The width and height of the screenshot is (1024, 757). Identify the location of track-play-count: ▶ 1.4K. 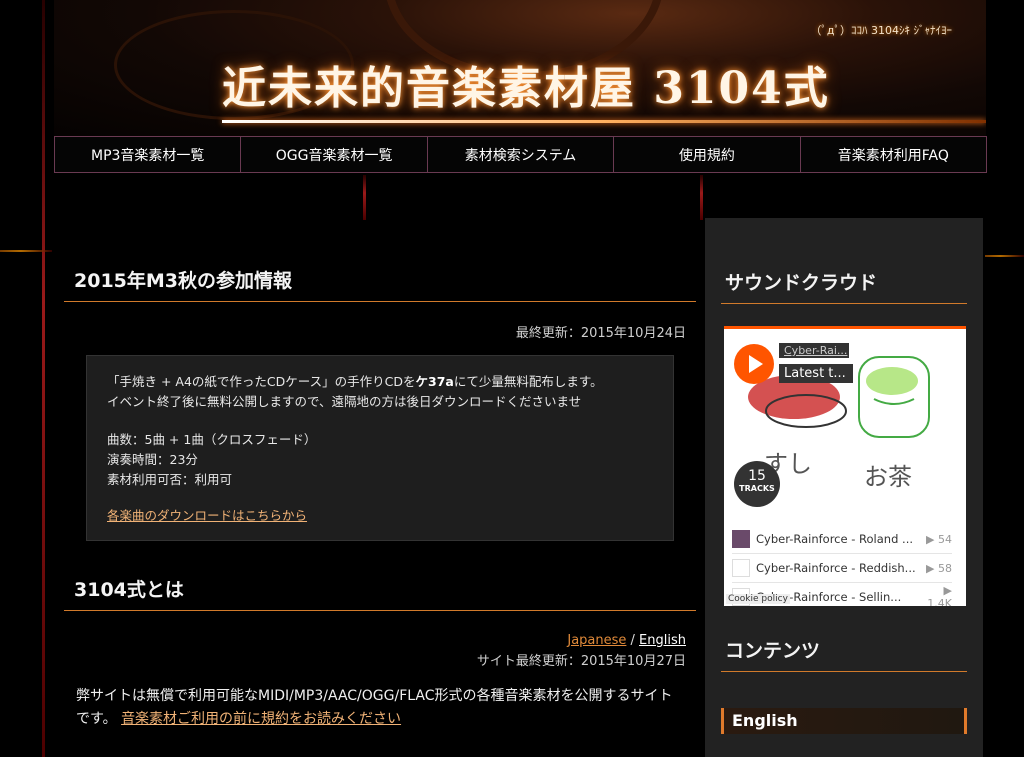
(939, 595).